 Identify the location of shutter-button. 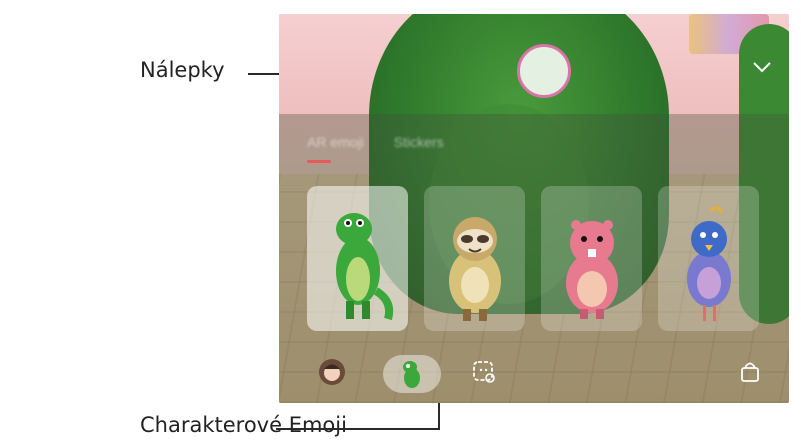
(544, 71).